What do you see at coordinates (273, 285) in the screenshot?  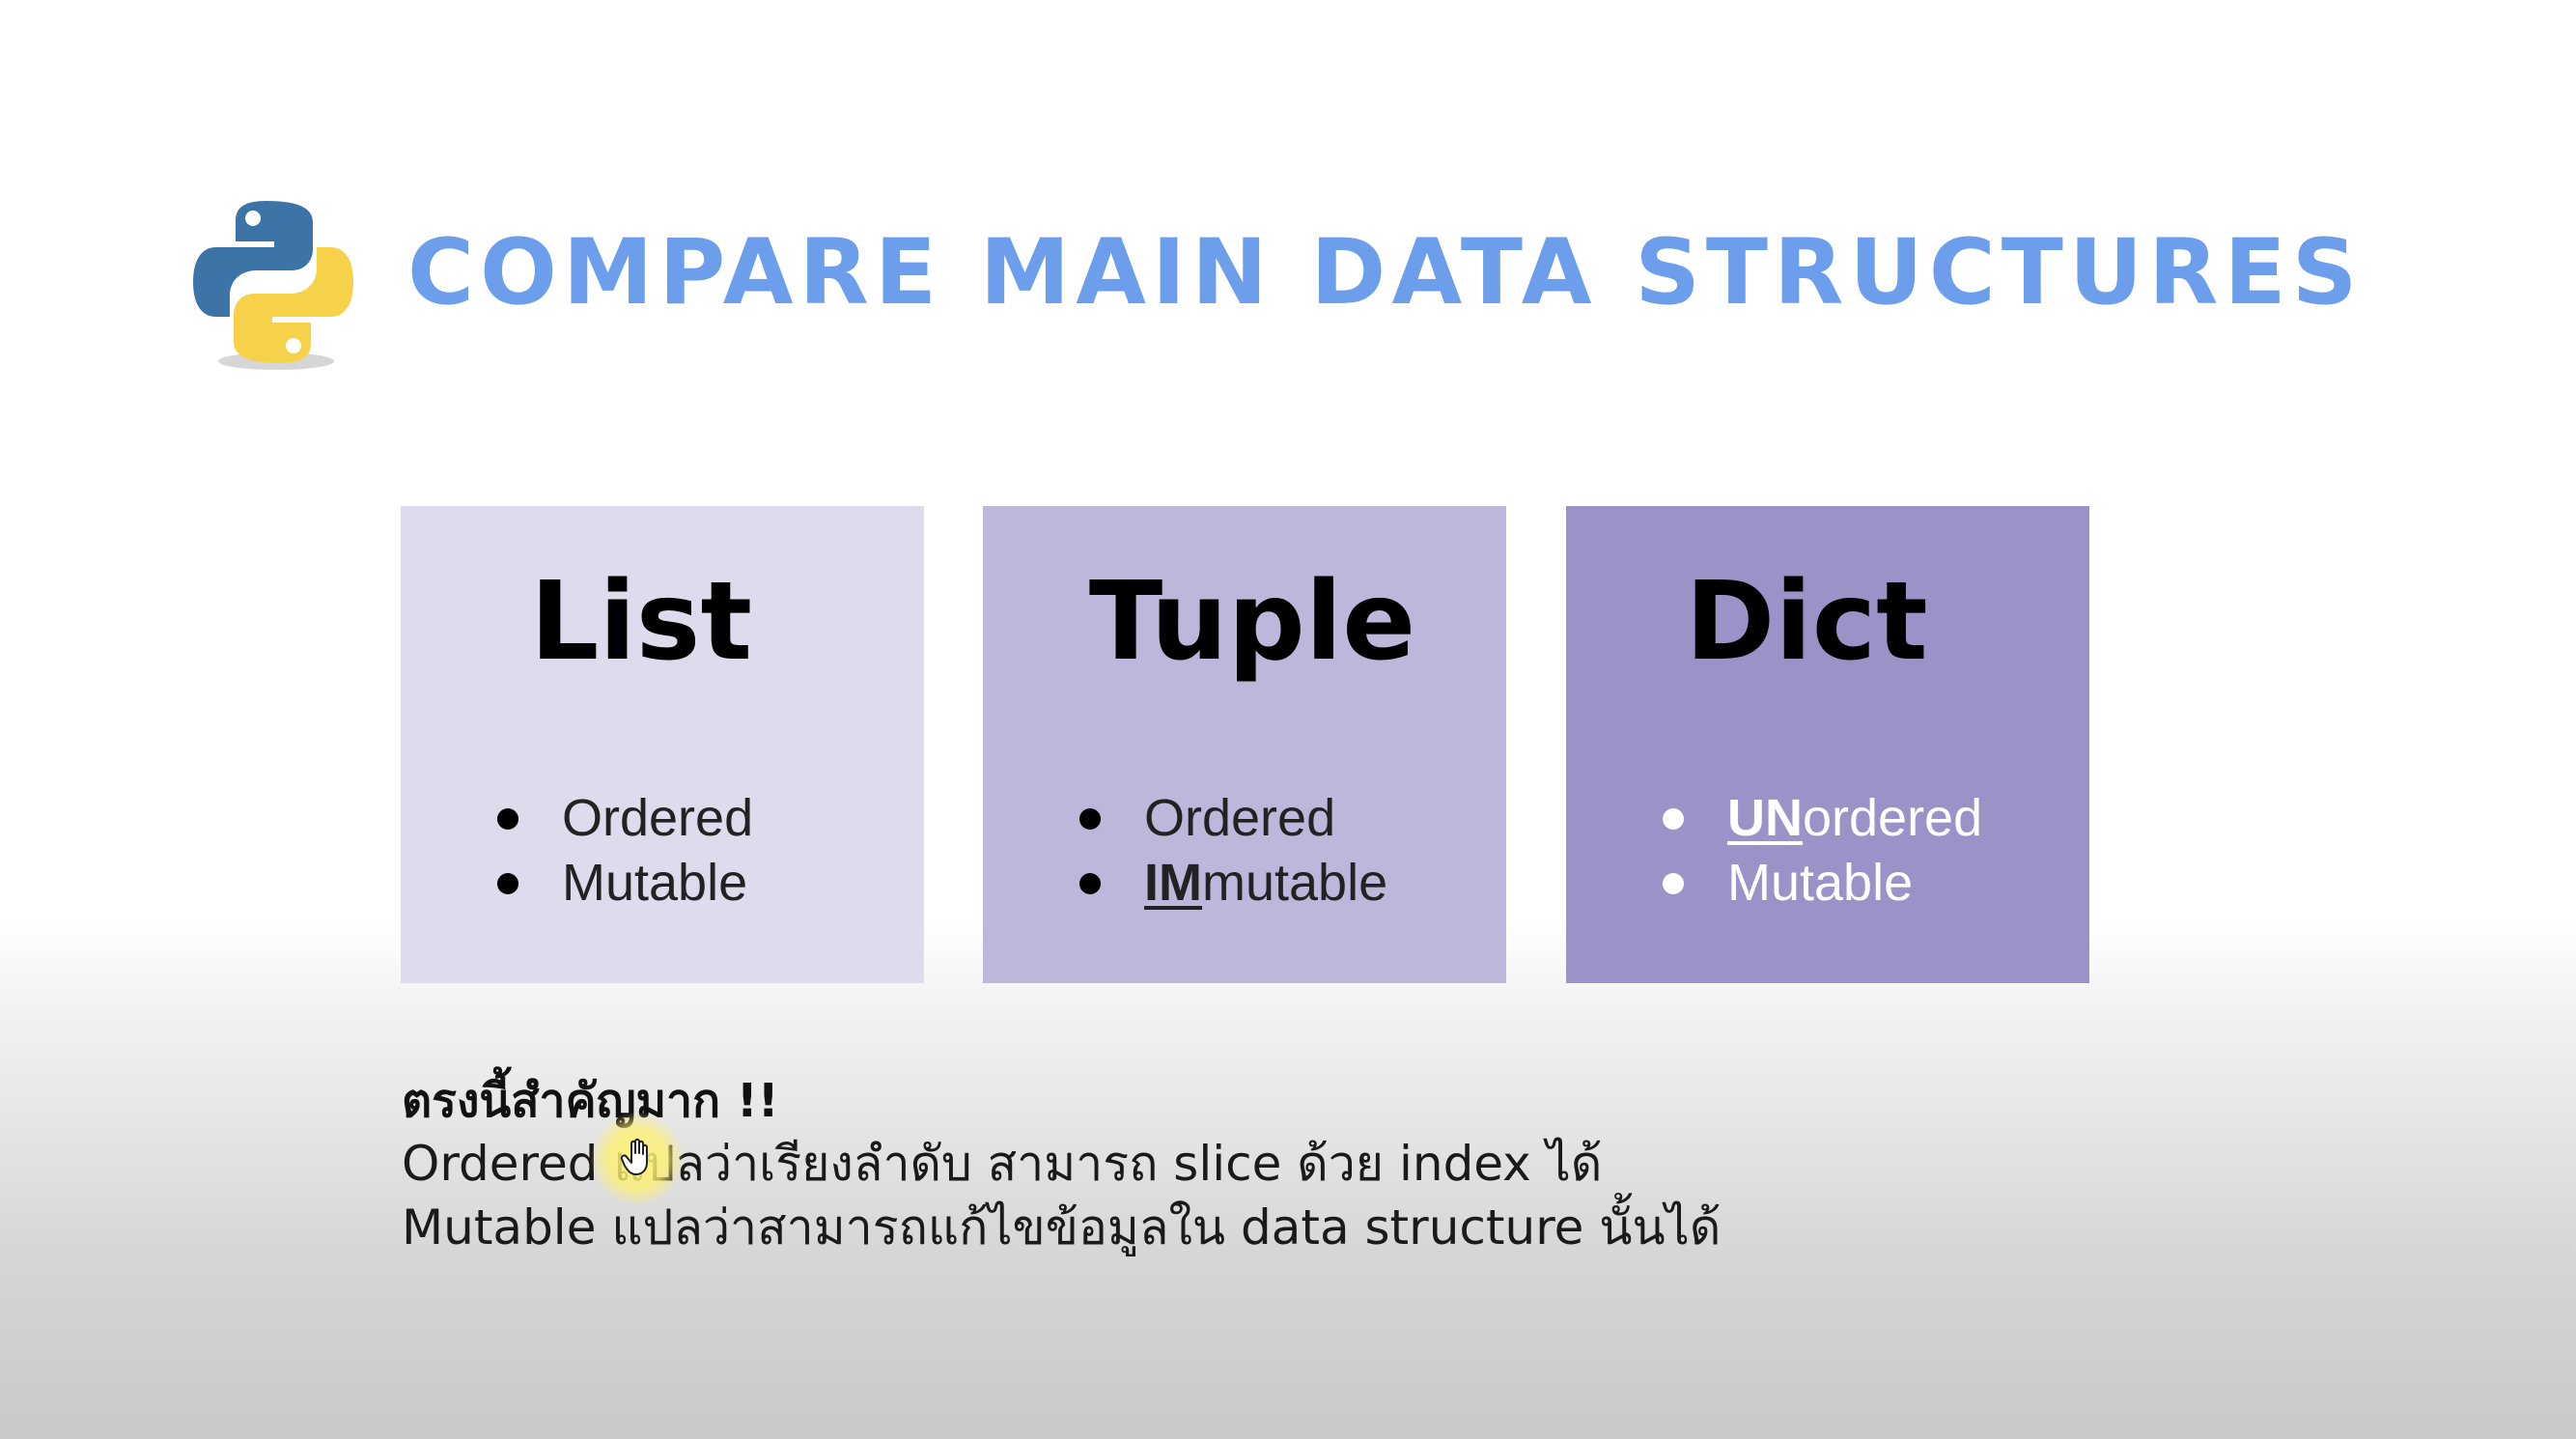 I see `python-logo-icon` at bounding box center [273, 285].